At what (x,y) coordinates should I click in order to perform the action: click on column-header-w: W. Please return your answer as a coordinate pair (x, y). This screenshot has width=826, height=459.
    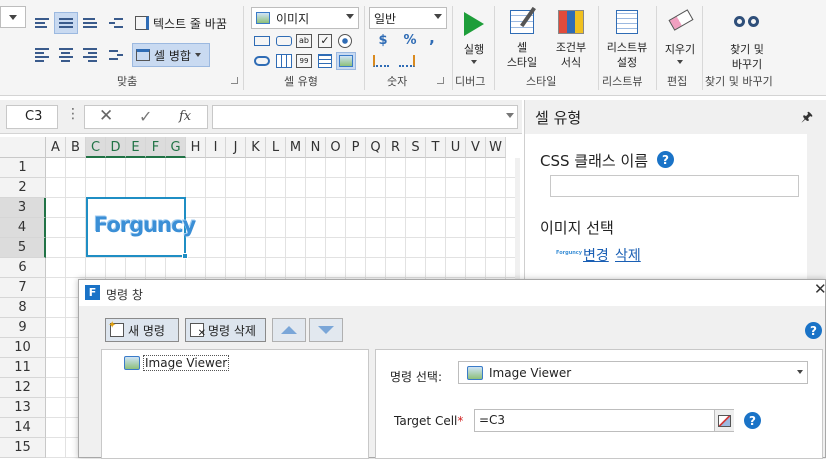
    Looking at the image, I should click on (496, 147).